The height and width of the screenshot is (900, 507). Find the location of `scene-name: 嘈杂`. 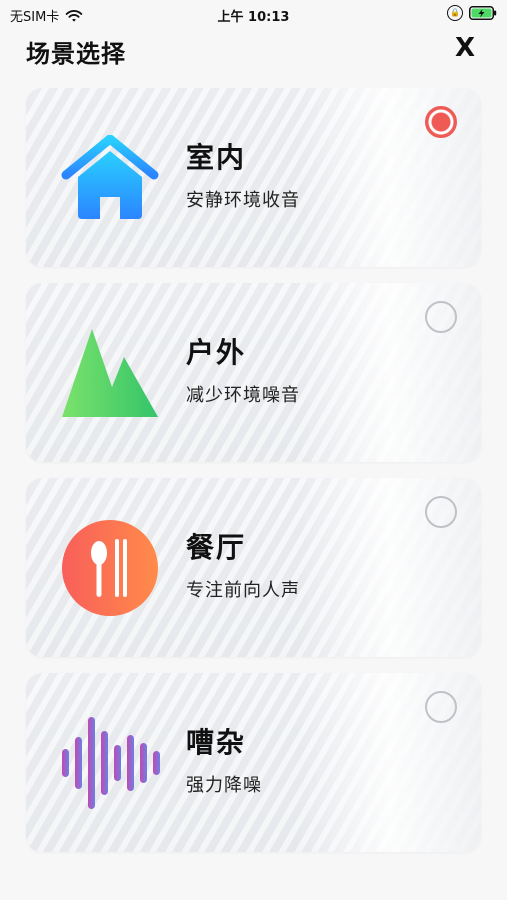

scene-name: 嘈杂 is located at coordinates (216, 742).